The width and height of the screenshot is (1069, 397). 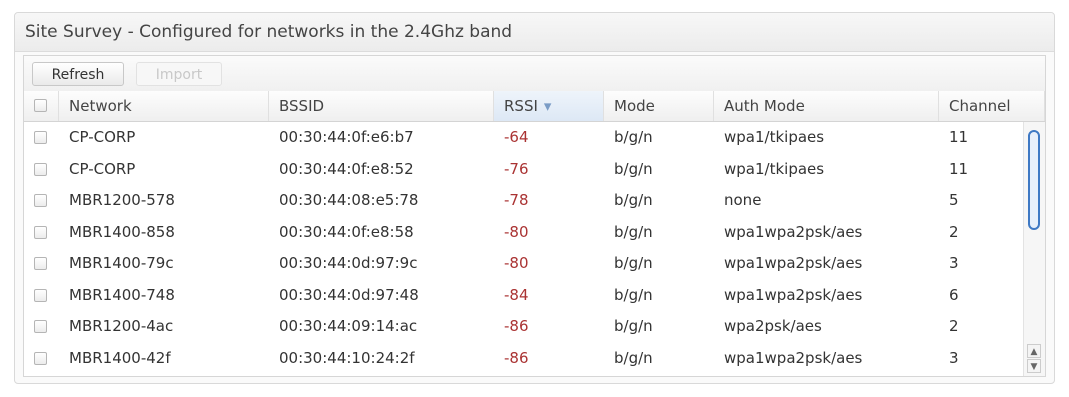 What do you see at coordinates (347, 357) in the screenshot?
I see `cell-bssid: 00:30:44:10:24:2f` at bounding box center [347, 357].